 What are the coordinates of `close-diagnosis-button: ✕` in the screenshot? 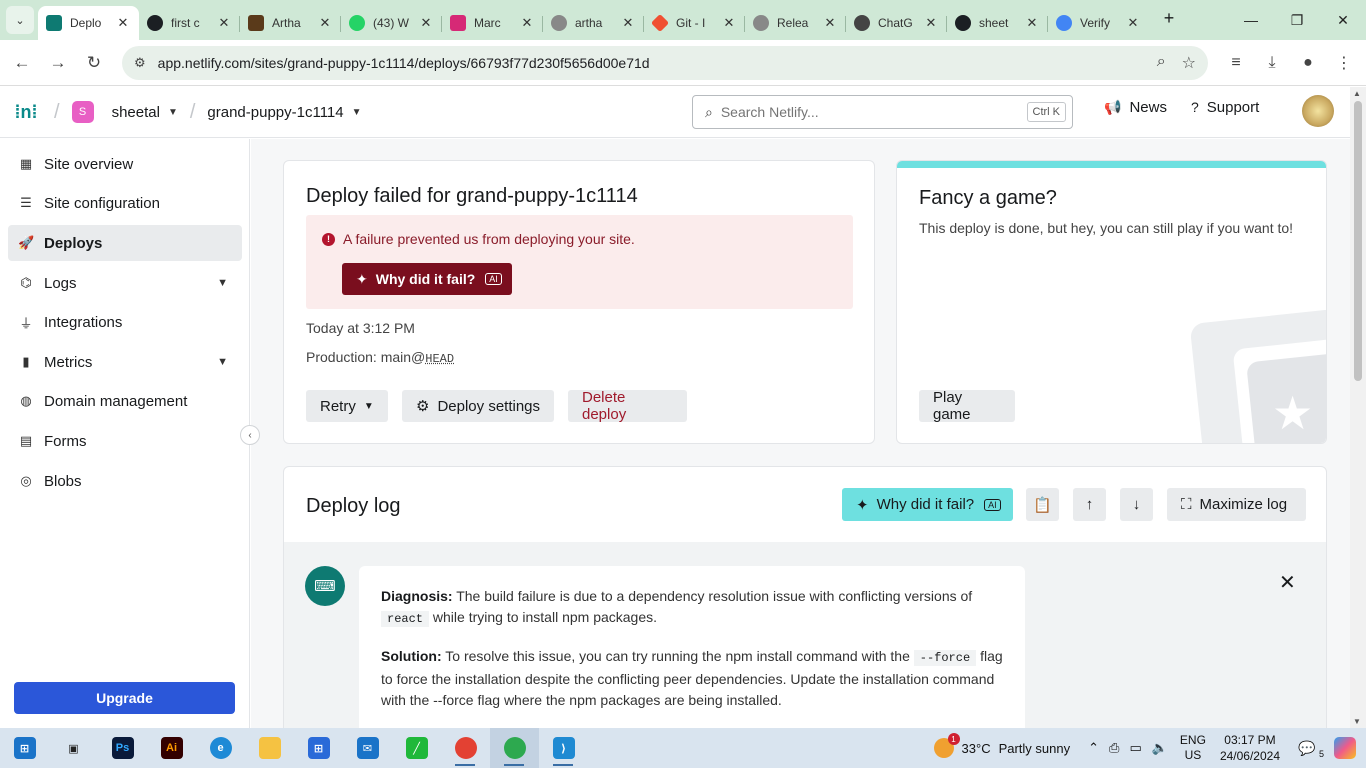 It's located at (1287, 582).